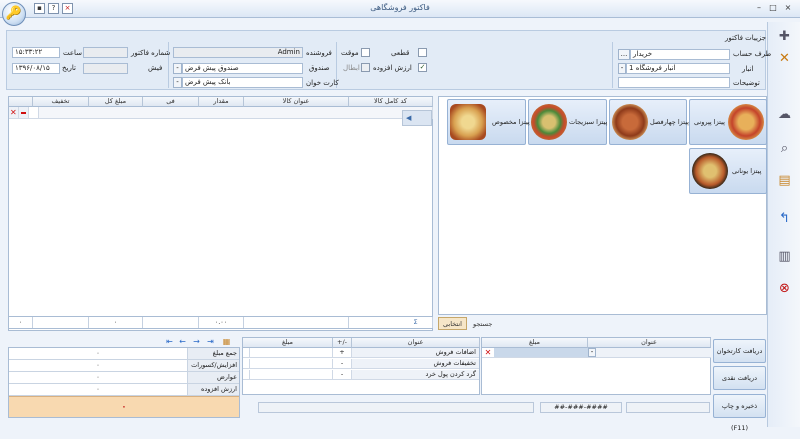 The image size is (800, 439). What do you see at coordinates (788, 8) in the screenshot?
I see `window-close-icon: ×` at bounding box center [788, 8].